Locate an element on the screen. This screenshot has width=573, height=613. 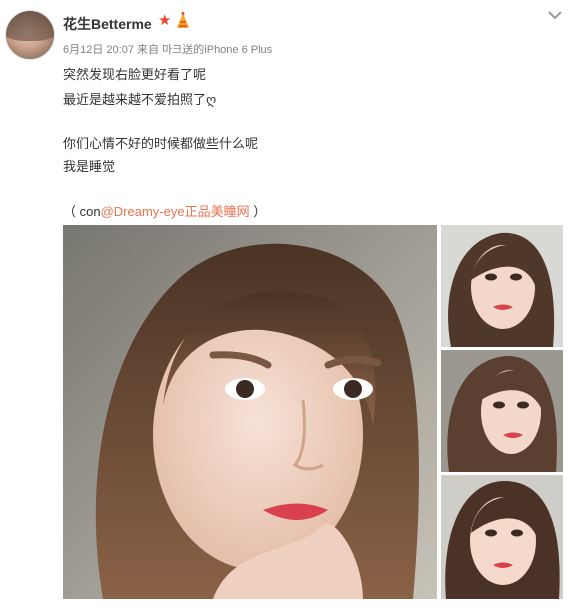
credit-prefix: （ con is located at coordinates (82, 211).